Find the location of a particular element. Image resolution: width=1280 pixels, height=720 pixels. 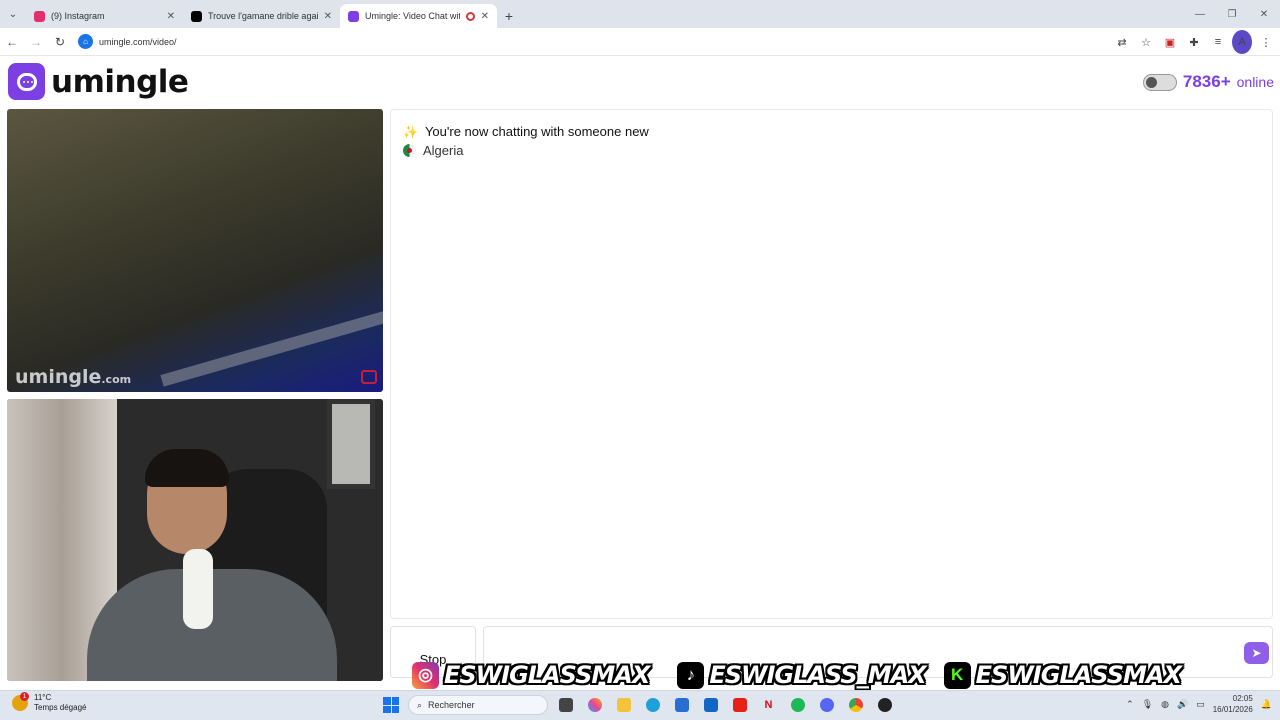

network-icon: ◍ is located at coordinates (1165, 704).